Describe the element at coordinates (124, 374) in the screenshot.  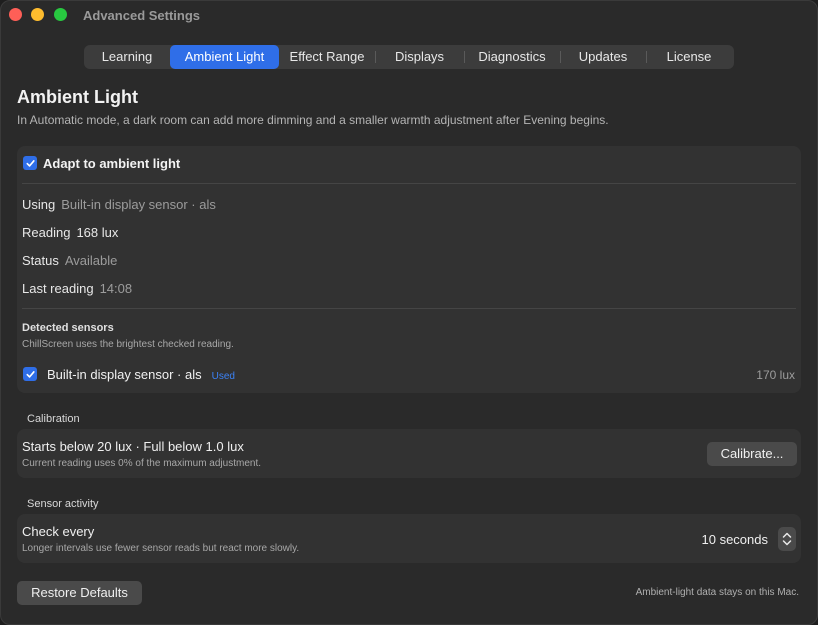
I see `sensor-name: Built-in display sensor · als` at that location.